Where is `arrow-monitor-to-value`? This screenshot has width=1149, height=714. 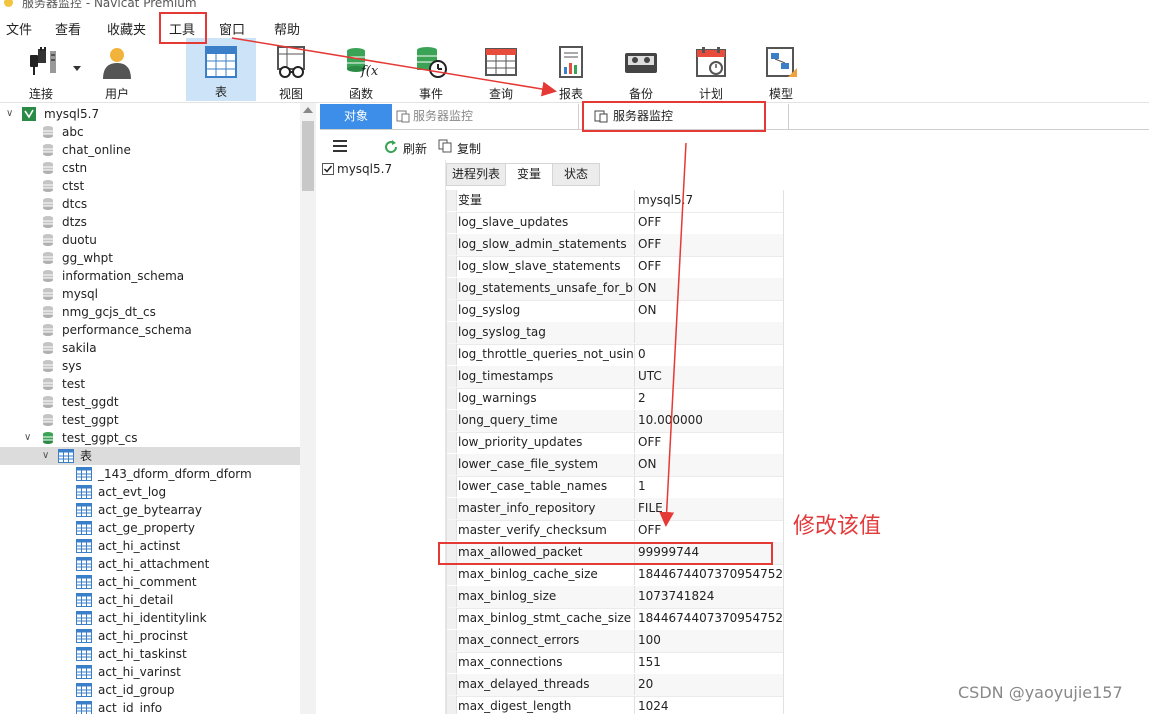 arrow-monitor-to-value is located at coordinates (673, 334).